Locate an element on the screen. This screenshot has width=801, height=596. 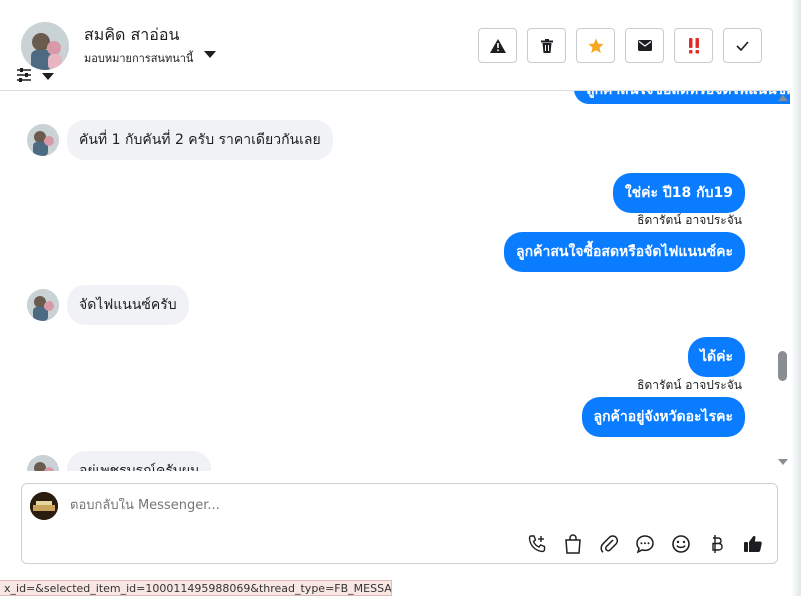
message-bubble-outgoing: ได้ค่ะ is located at coordinates (716, 357).